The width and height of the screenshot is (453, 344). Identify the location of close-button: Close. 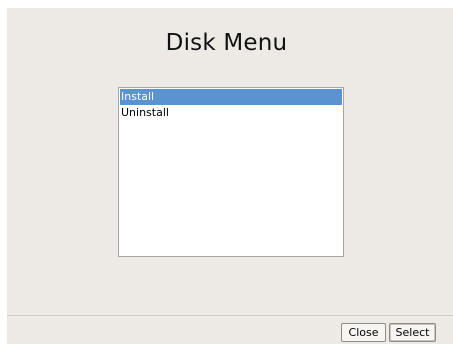
(363, 332).